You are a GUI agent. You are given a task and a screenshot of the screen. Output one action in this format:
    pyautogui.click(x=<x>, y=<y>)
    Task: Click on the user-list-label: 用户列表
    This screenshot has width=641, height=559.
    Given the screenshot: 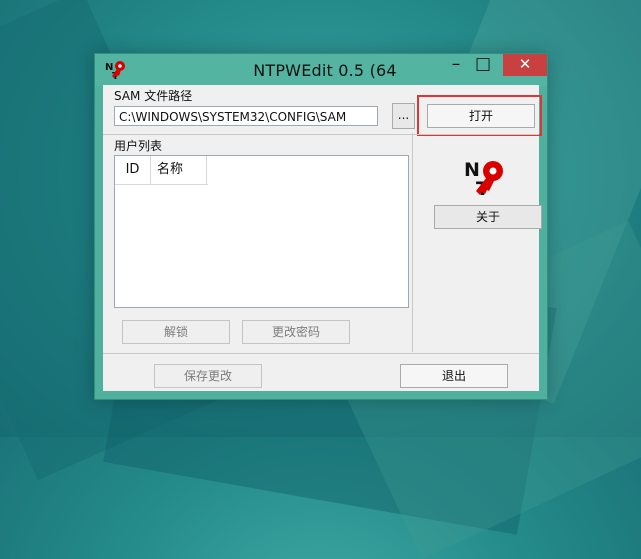 What is the action you would take?
    pyautogui.click(x=138, y=146)
    